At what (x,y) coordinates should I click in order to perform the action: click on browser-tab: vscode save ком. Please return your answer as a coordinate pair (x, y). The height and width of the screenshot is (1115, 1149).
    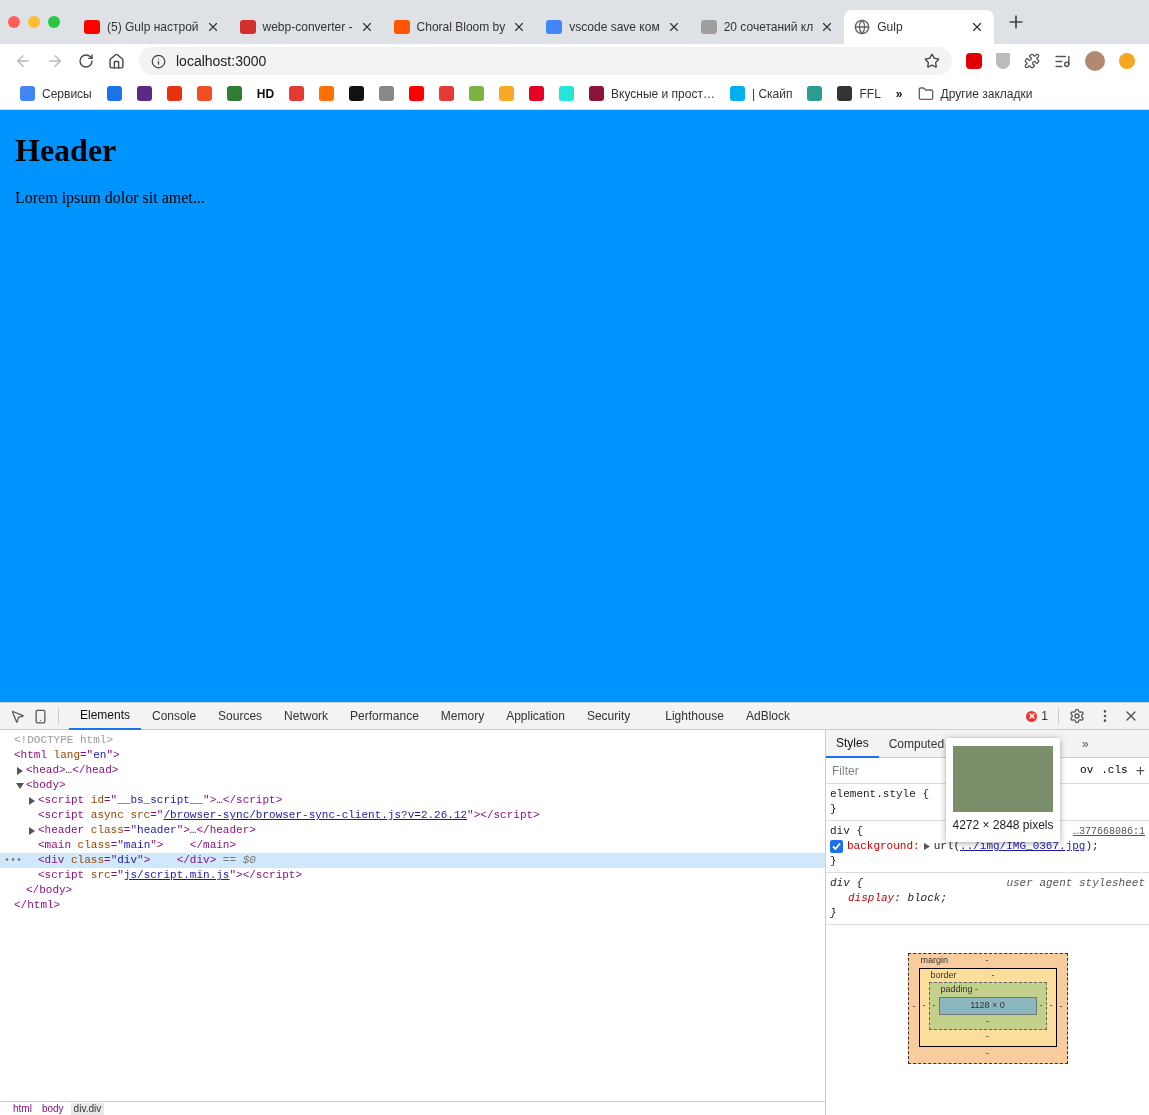
    Looking at the image, I should click on (613, 27).